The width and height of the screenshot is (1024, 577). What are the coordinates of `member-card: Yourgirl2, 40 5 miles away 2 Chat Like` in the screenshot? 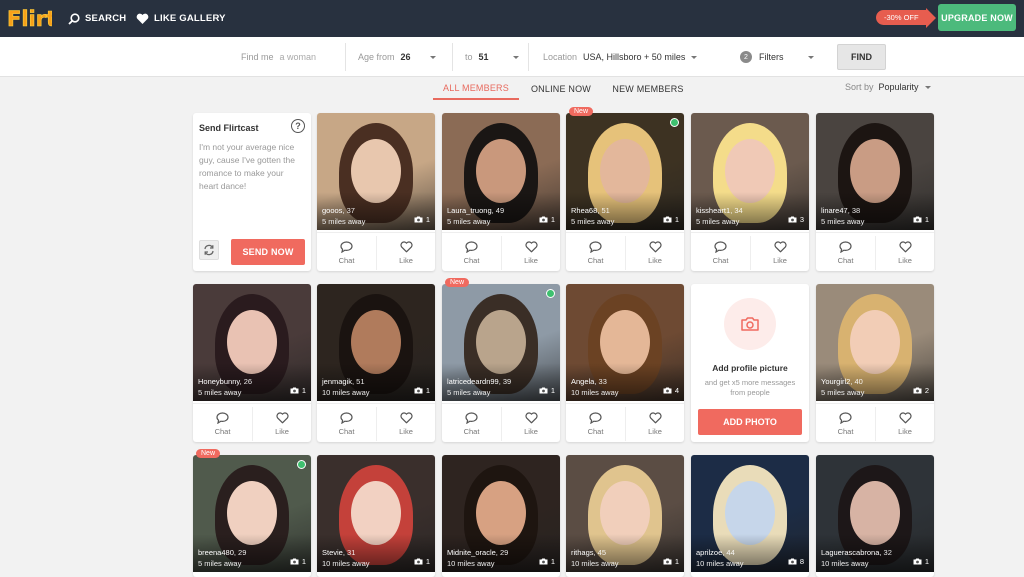 It's located at (875, 363).